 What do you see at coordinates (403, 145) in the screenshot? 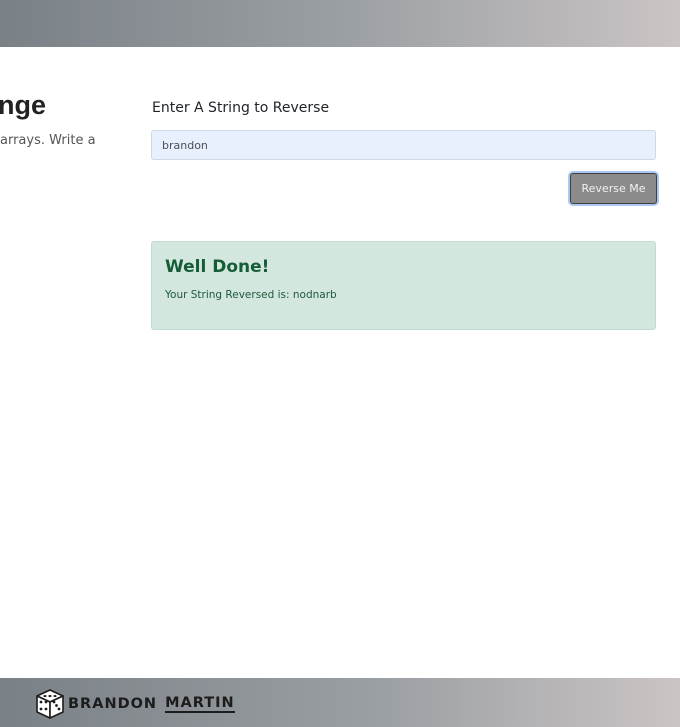
I see `reverse-string-input` at bounding box center [403, 145].